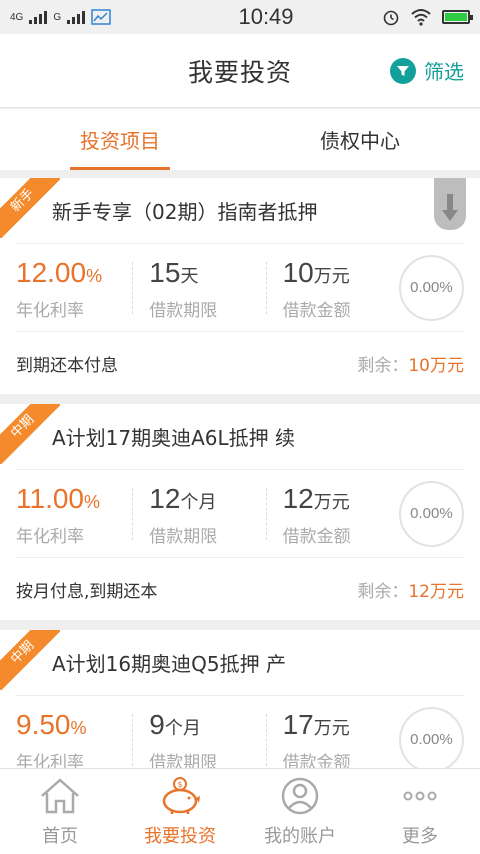 The image size is (480, 854). I want to click on more-icon, so click(420, 795).